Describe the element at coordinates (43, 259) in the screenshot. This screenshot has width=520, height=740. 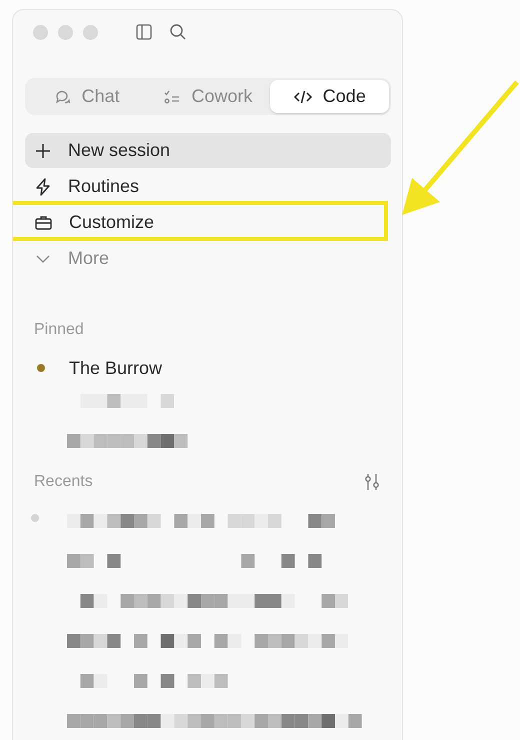
I see `chevron-down-icon` at that location.